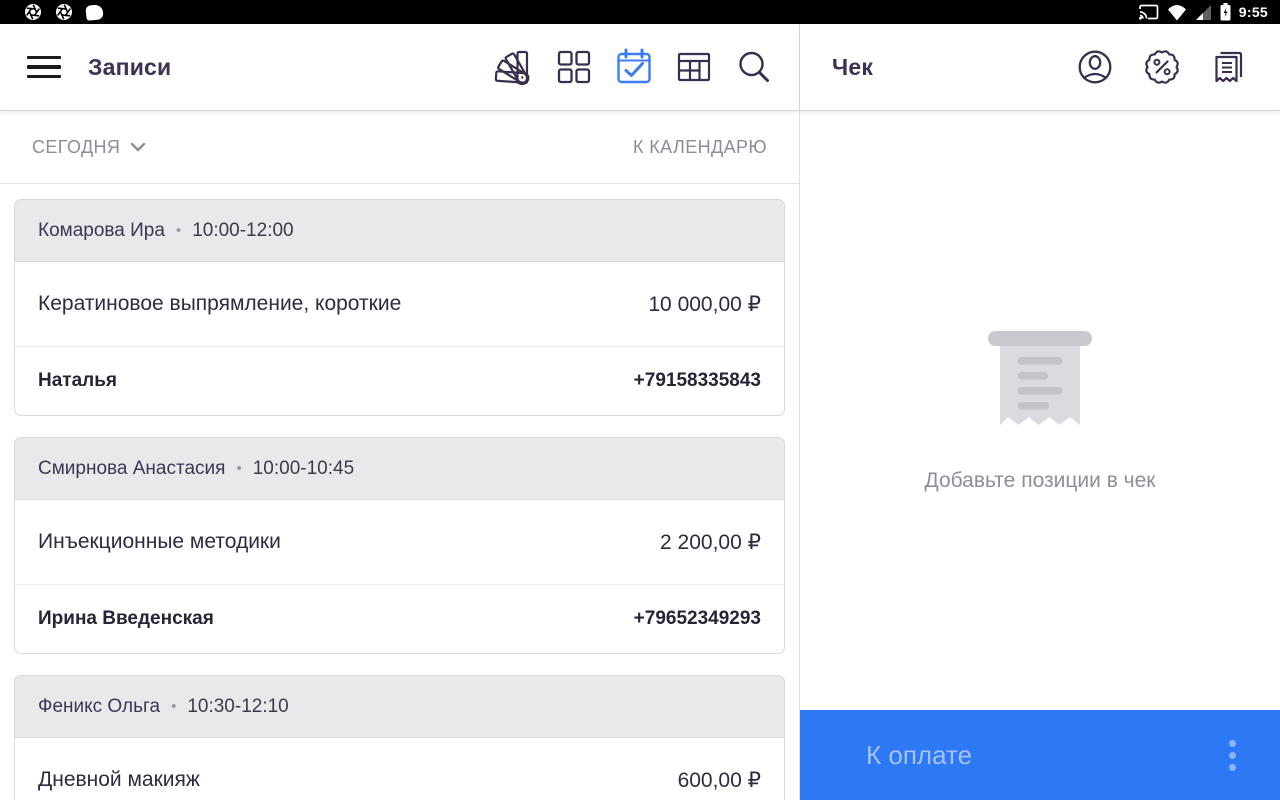 This screenshot has height=800, width=1280. I want to click on client-name: Смирнова Анастасия, so click(132, 468).